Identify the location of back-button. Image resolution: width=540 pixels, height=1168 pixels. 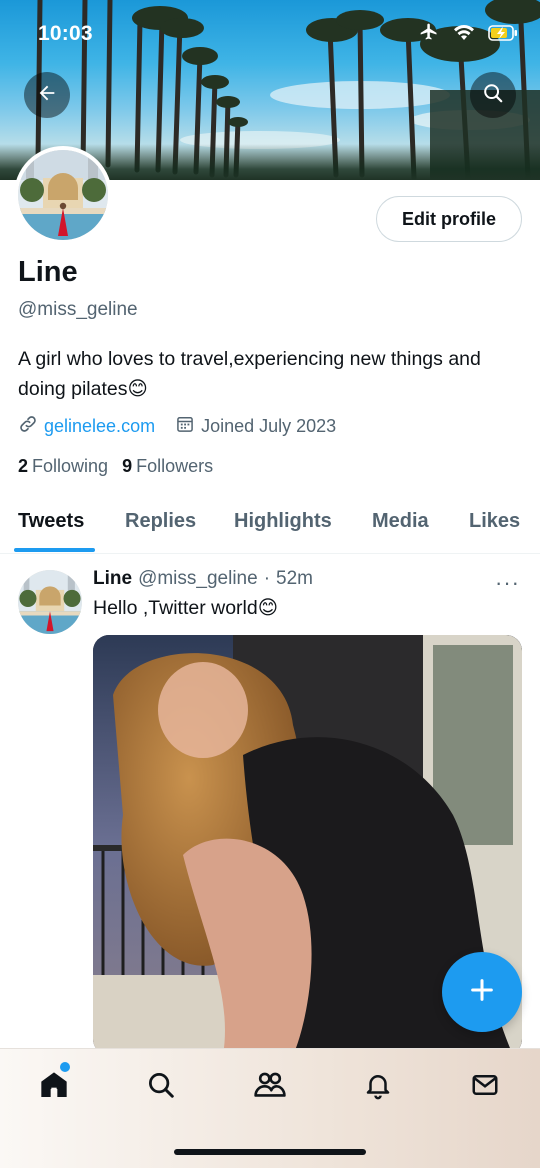
(47, 95).